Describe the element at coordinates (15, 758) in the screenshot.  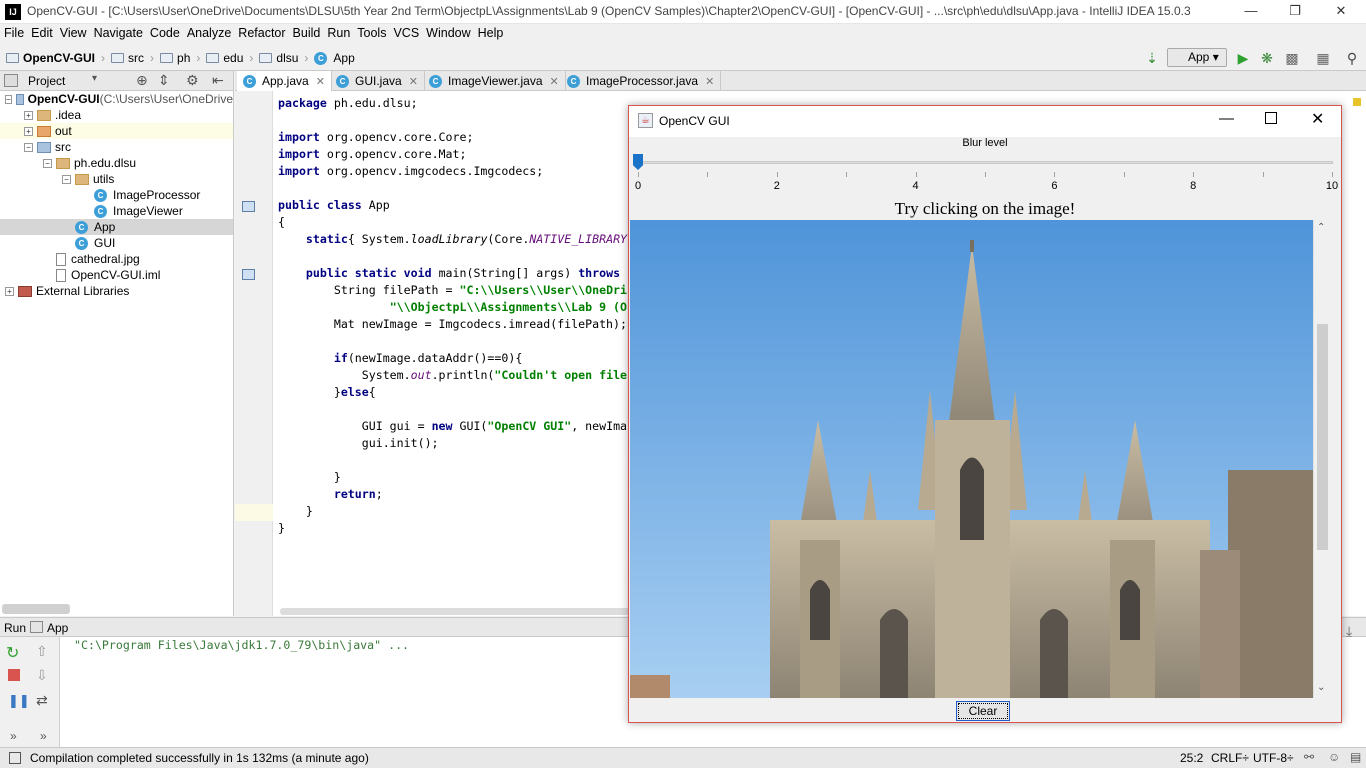
I see `tool-windows-icon` at that location.